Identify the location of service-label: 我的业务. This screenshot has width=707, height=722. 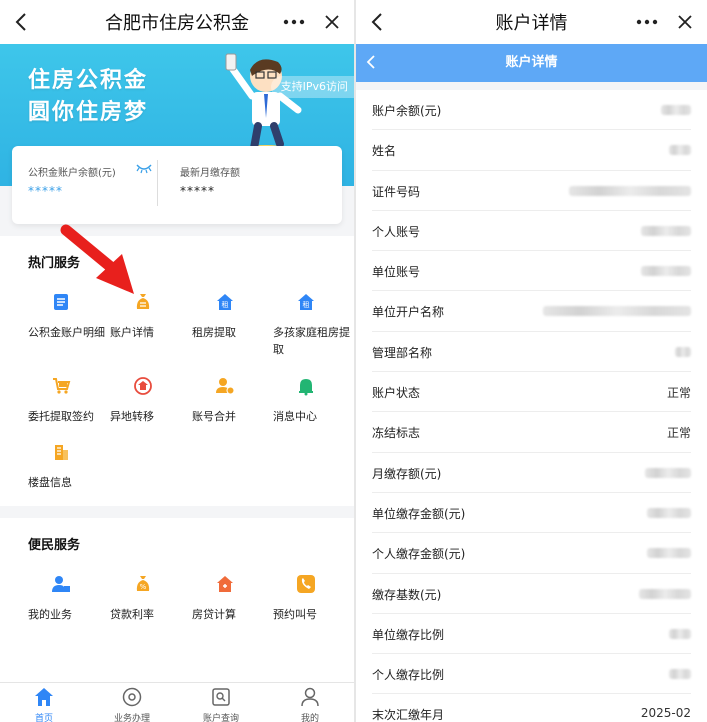
(50, 614).